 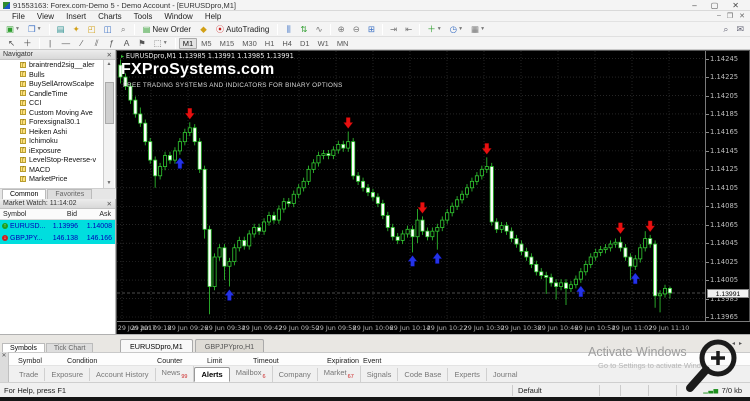 I want to click on menu-item-tools: Tools, so click(x=143, y=16).